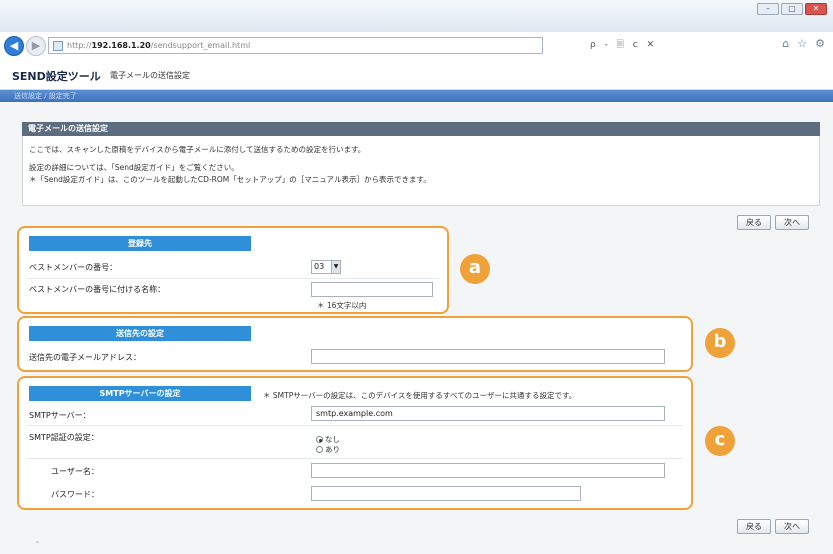 This screenshot has width=833, height=554. I want to click on back-button-top: 戻る, so click(754, 222).